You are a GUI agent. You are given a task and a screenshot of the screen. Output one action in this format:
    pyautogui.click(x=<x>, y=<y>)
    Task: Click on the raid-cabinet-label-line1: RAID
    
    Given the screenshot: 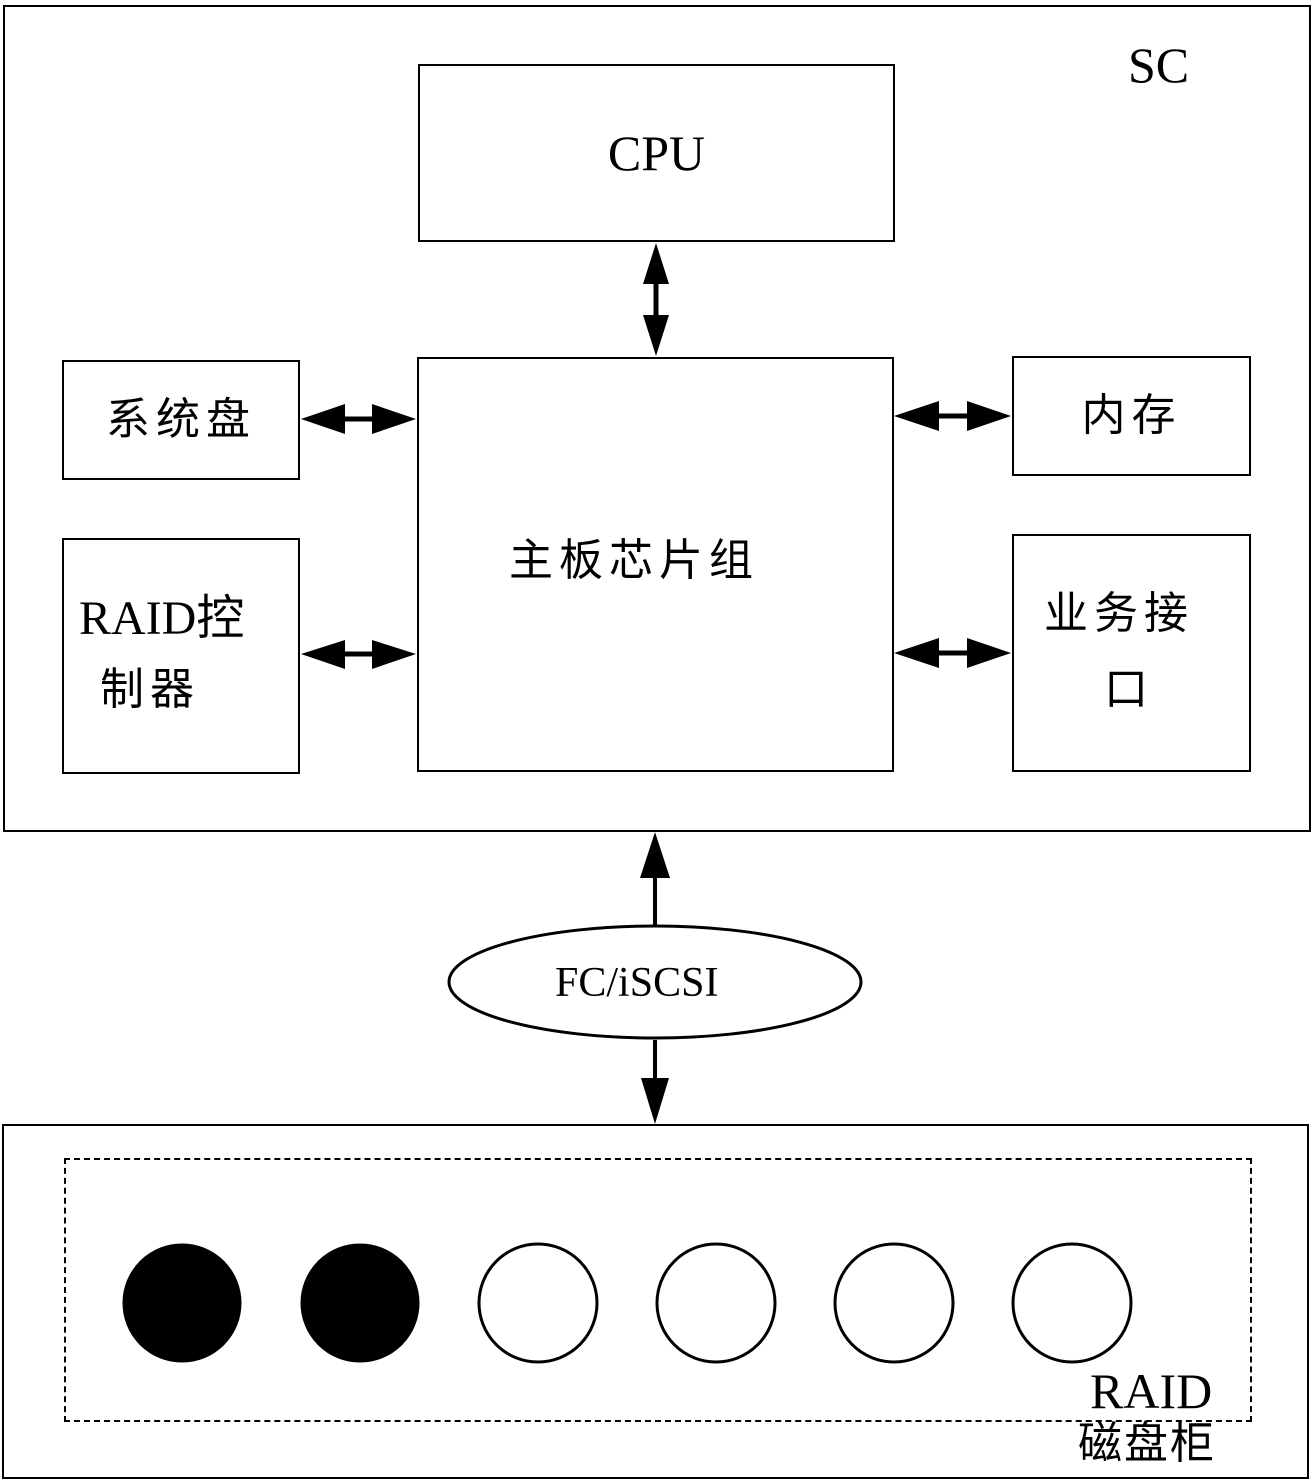 What is the action you would take?
    pyautogui.click(x=1151, y=1391)
    